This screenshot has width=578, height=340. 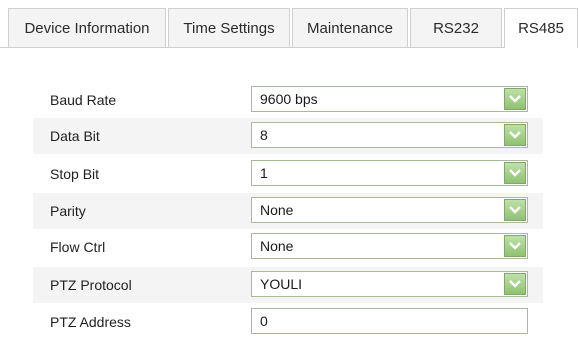 What do you see at coordinates (90, 322) in the screenshot?
I see `ptz-address-label: PTZ Address` at bounding box center [90, 322].